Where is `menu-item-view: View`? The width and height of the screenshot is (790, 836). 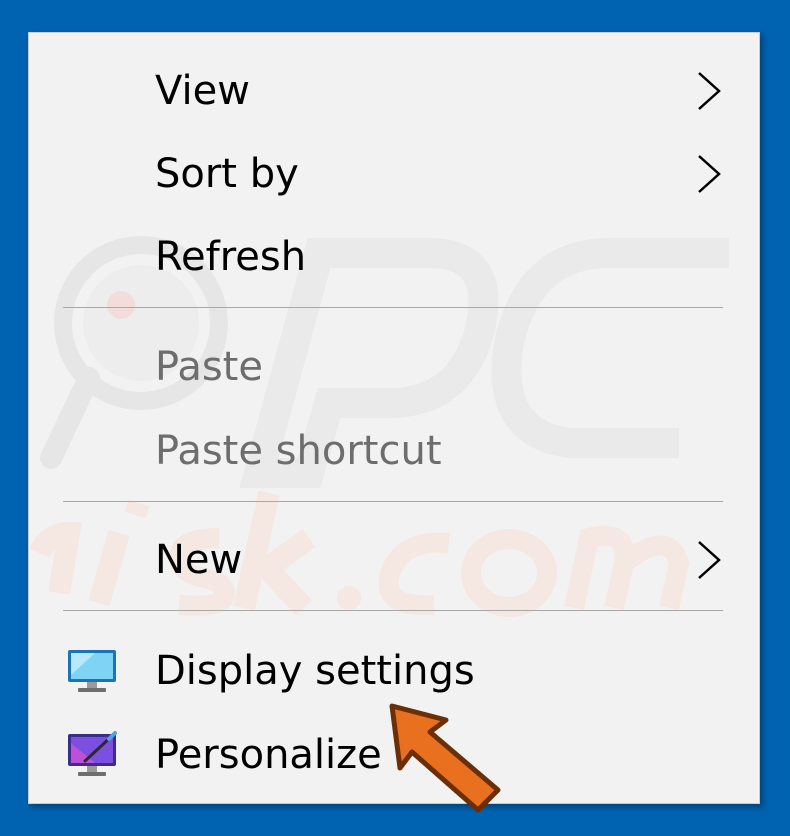 menu-item-view: View is located at coordinates (394, 91).